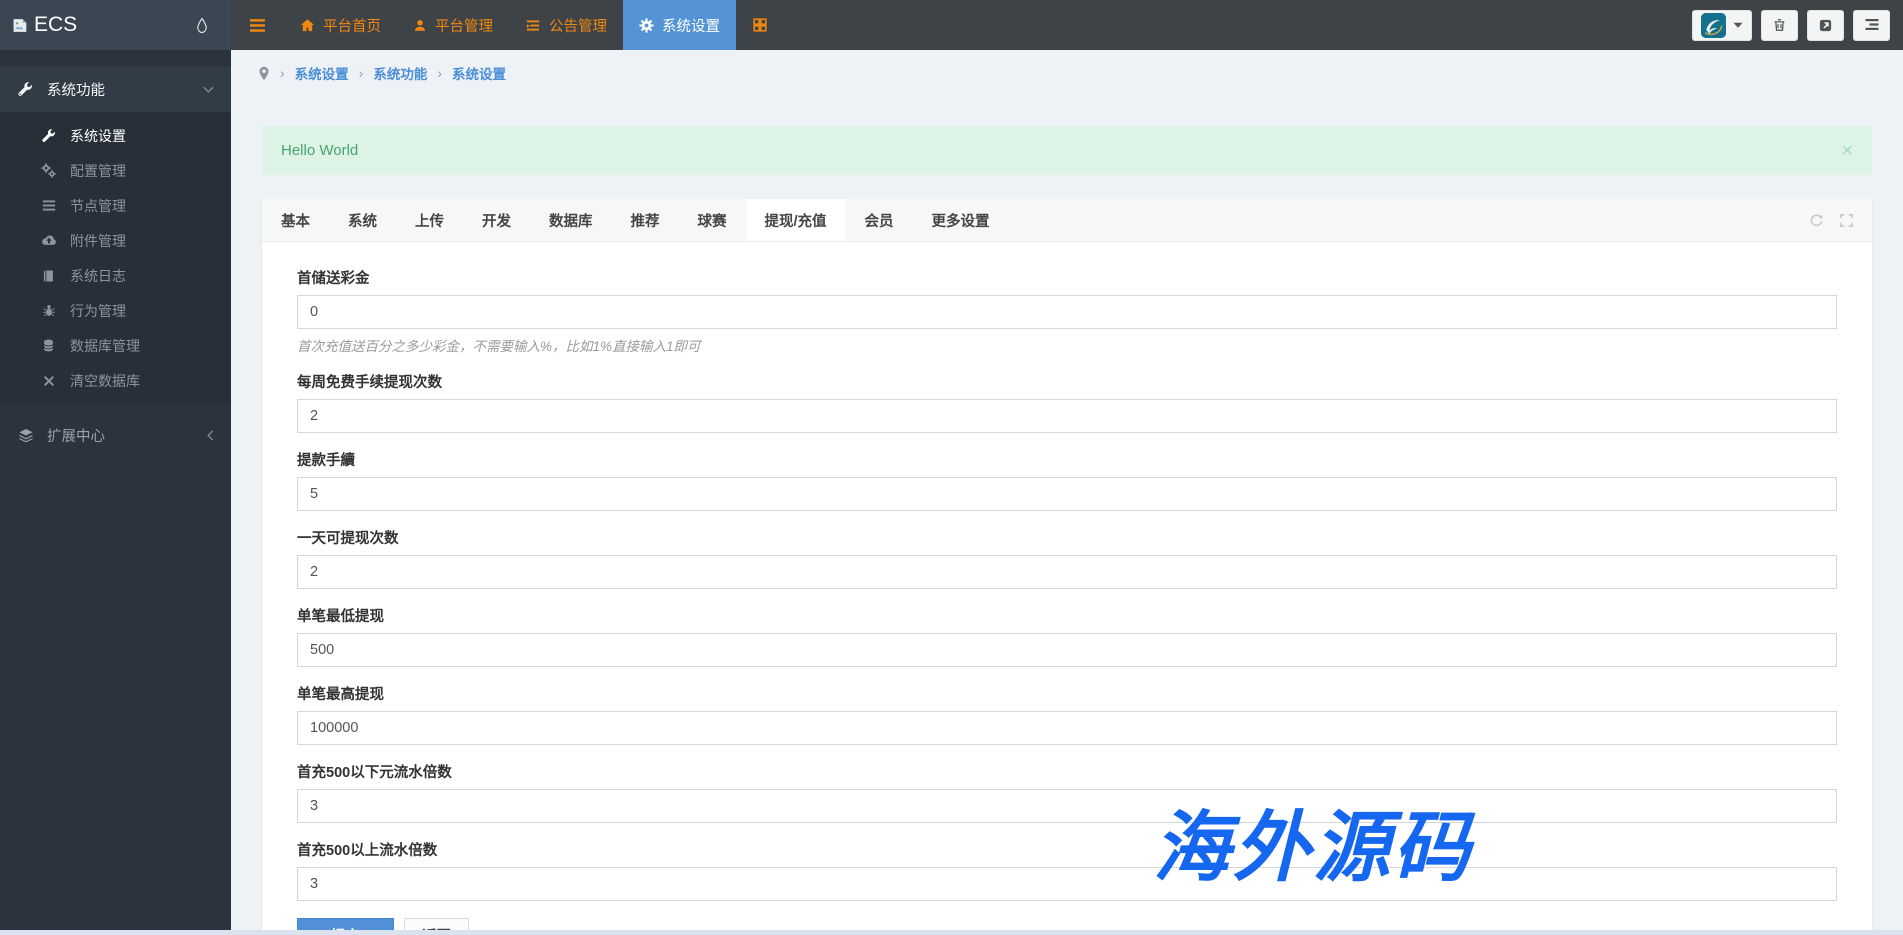  Describe the element at coordinates (352, 26) in the screenshot. I see `nav-item-label: 平台首页` at that location.